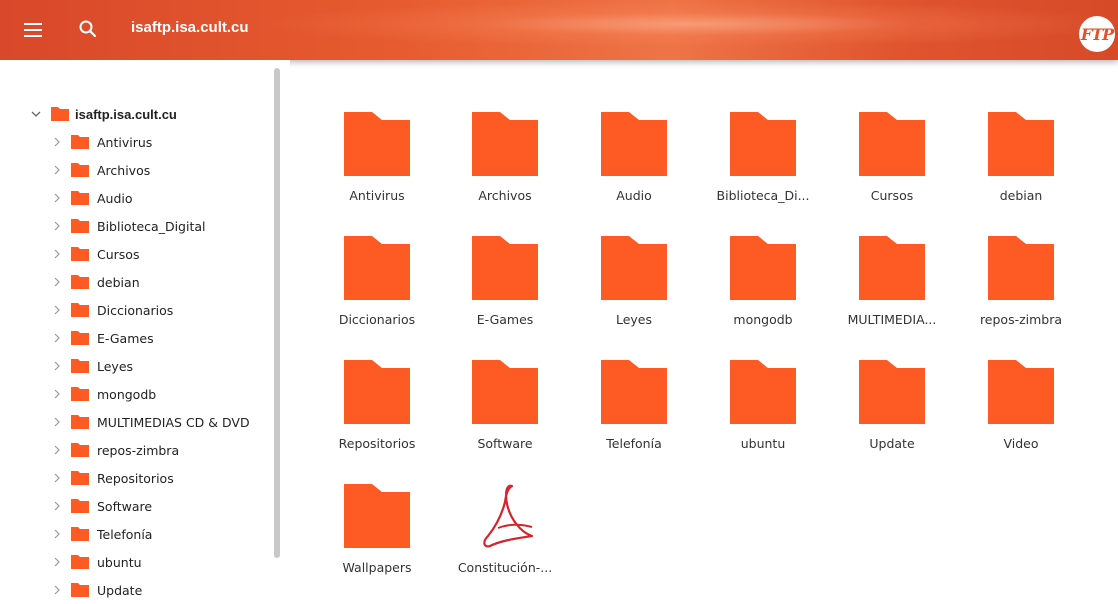 This screenshot has height=604, width=1118. I want to click on sidebar-item: Archivos, so click(135, 170).